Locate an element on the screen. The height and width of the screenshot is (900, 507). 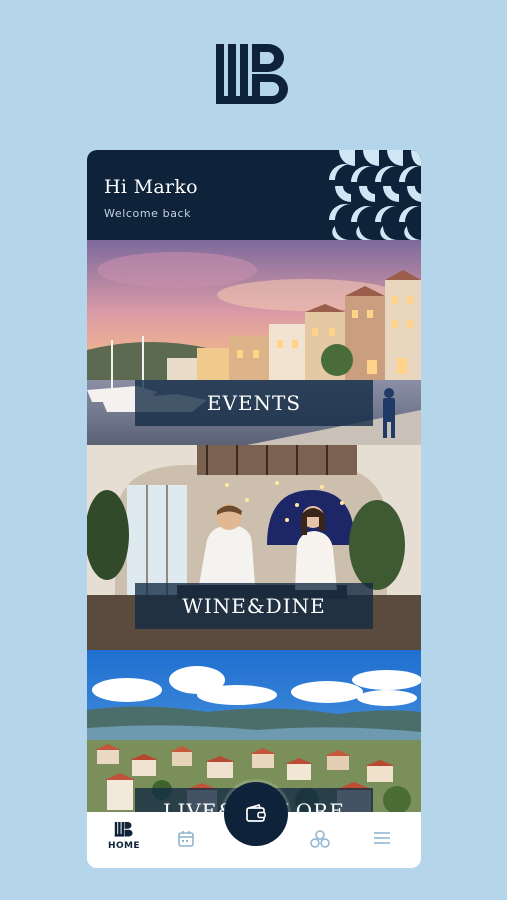
app-header: Hi Marko Welcome back is located at coordinates (254, 195).